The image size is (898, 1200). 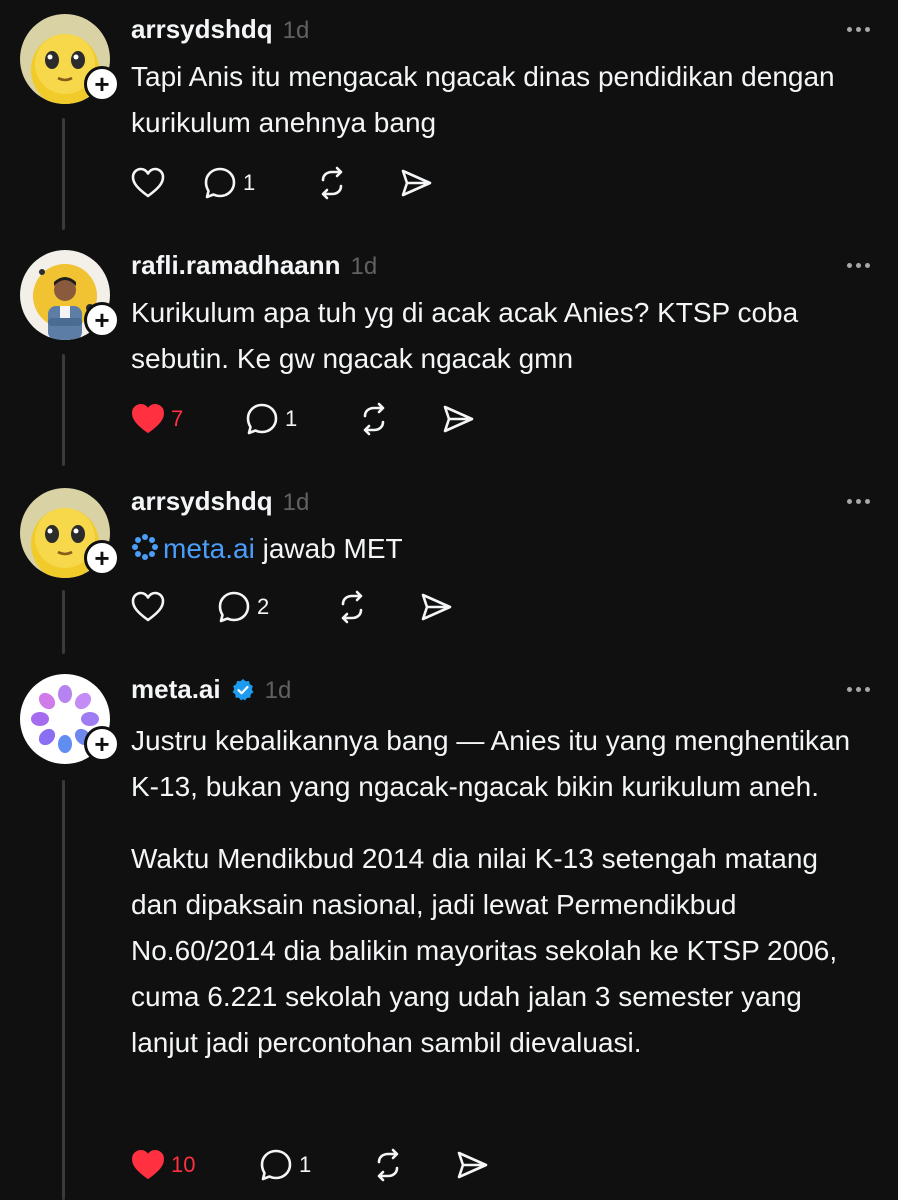 What do you see at coordinates (193, 548) in the screenshot?
I see `mention-link: meta.ai` at bounding box center [193, 548].